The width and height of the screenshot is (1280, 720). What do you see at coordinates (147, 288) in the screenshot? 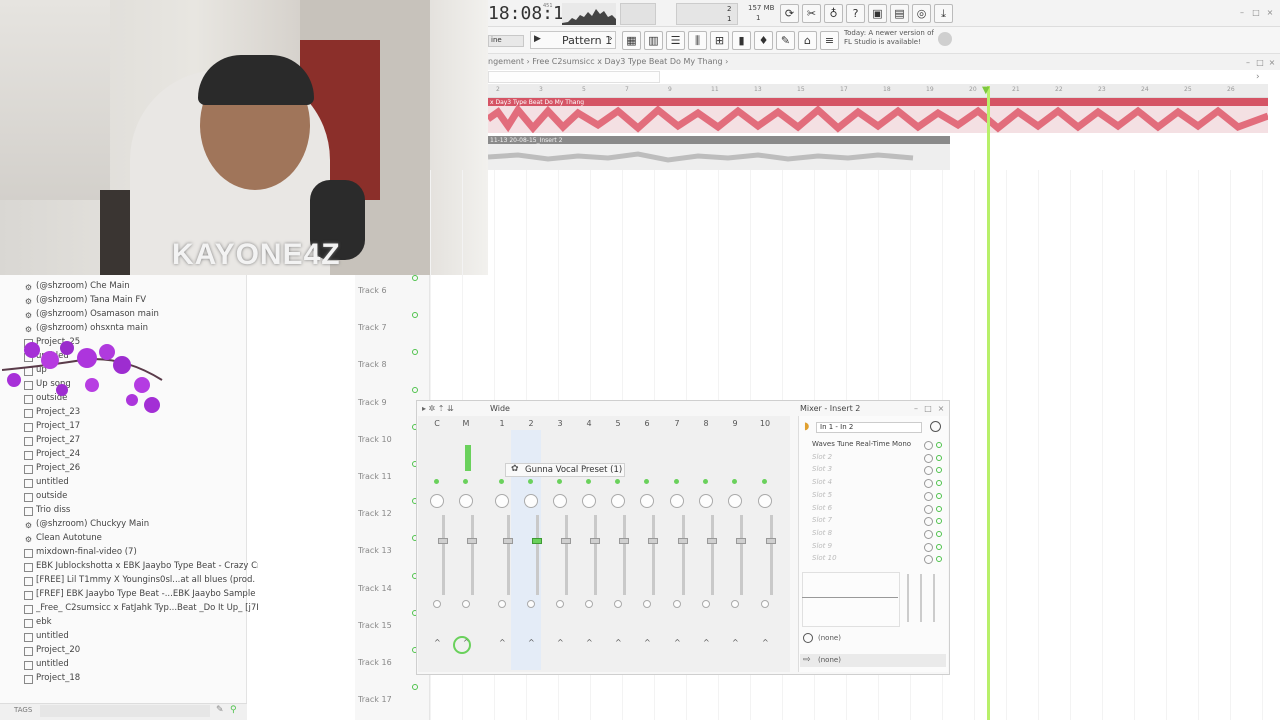
I see `browser-item: (@shzroom) Che Main` at bounding box center [147, 288].